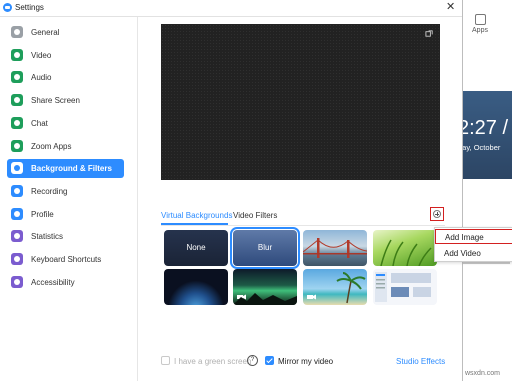  What do you see at coordinates (65, 123) in the screenshot?
I see `sidebar-item-chat: Chat` at bounding box center [65, 123].